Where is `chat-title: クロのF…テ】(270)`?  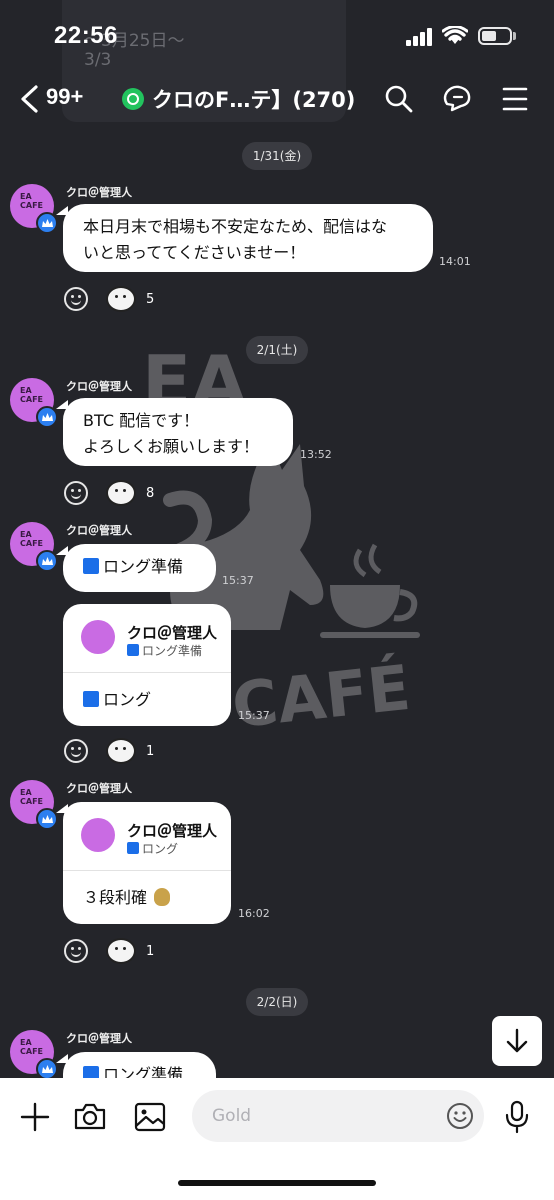 chat-title: クロのF…テ】(270) is located at coordinates (253, 99).